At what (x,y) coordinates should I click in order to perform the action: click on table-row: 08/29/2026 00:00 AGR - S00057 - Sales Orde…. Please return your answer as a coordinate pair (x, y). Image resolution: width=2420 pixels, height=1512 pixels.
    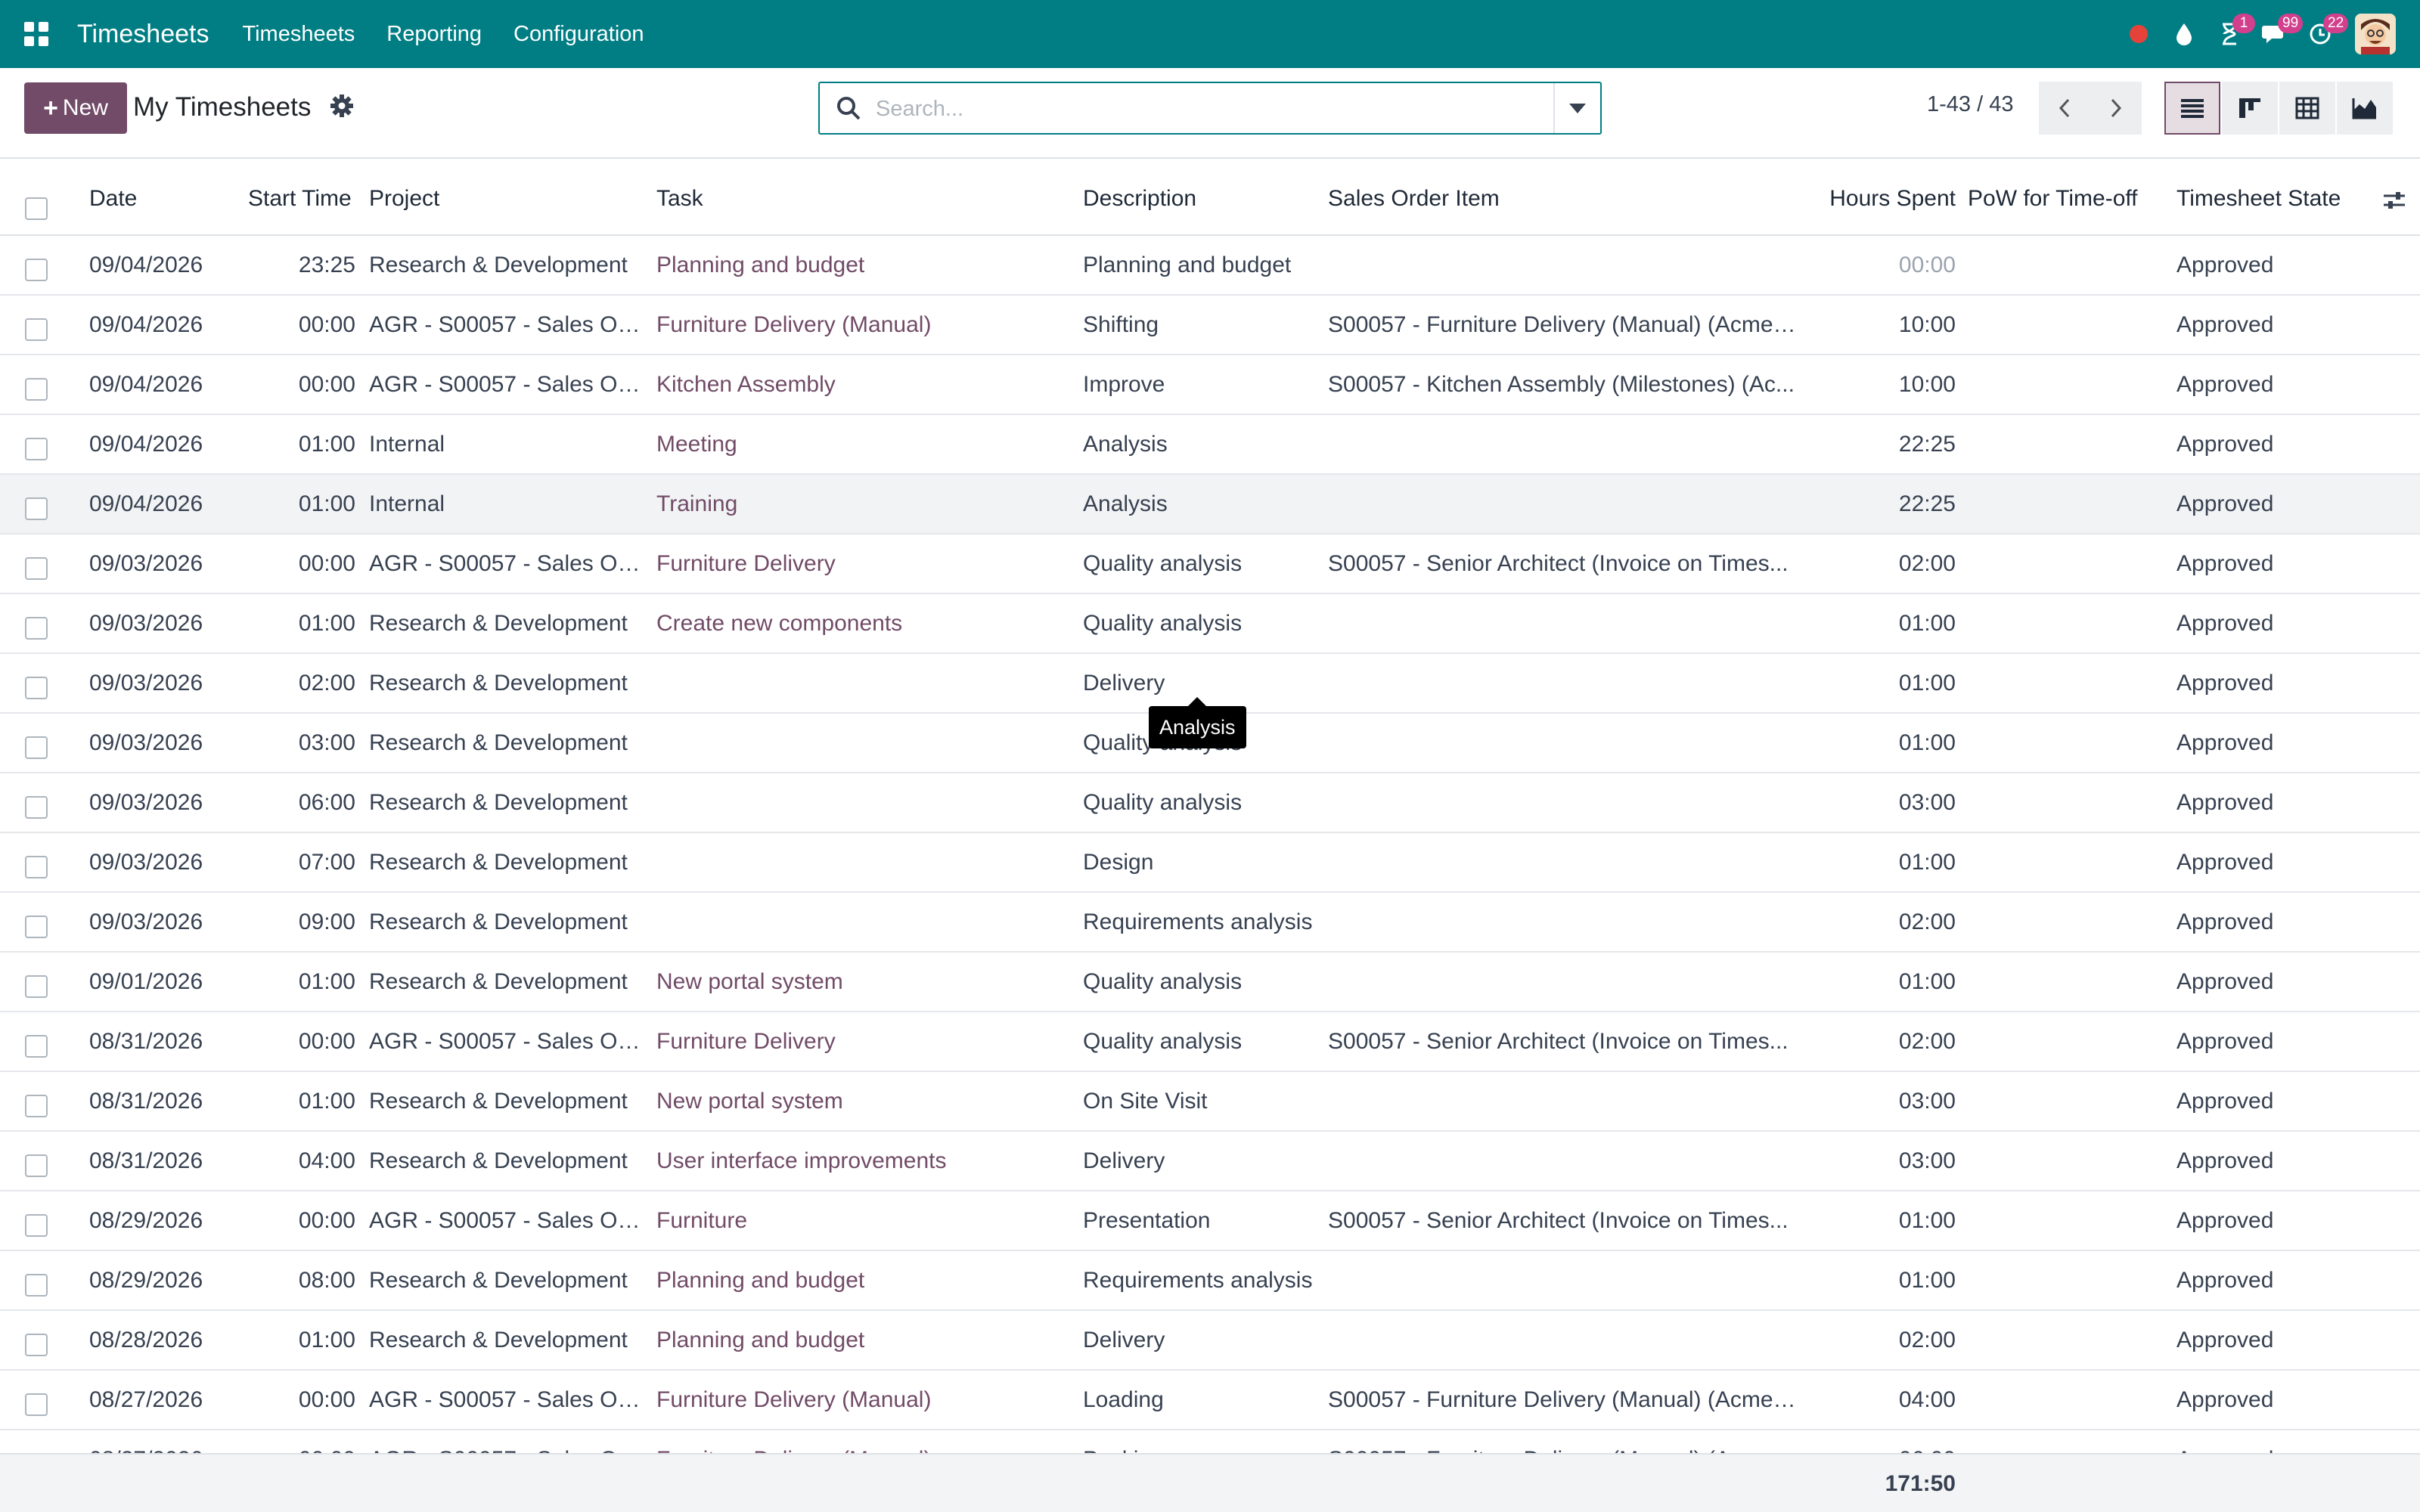
    Looking at the image, I should click on (1210, 1221).